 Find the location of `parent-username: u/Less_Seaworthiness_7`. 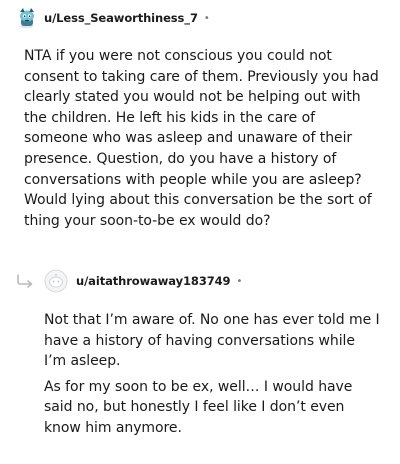

parent-username: u/Less_Seaworthiness_7 is located at coordinates (121, 18).